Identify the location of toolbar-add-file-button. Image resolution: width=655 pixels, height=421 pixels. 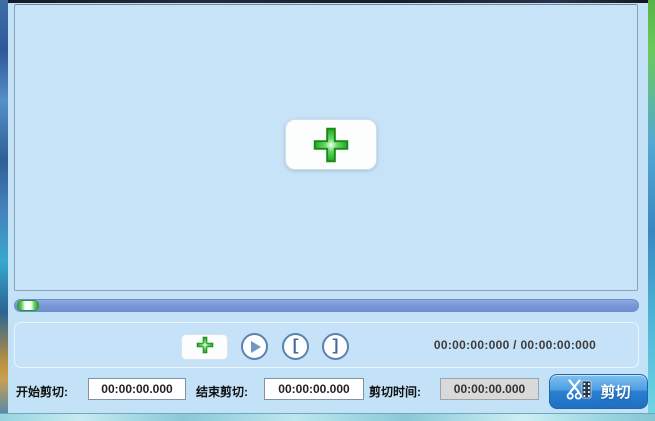
(204, 347).